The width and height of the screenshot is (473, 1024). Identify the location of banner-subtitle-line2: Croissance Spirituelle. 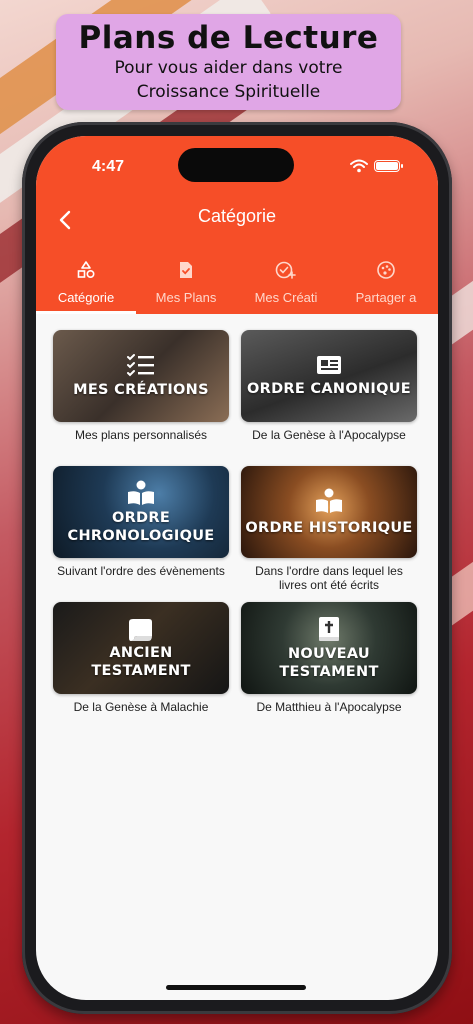
(228, 92).